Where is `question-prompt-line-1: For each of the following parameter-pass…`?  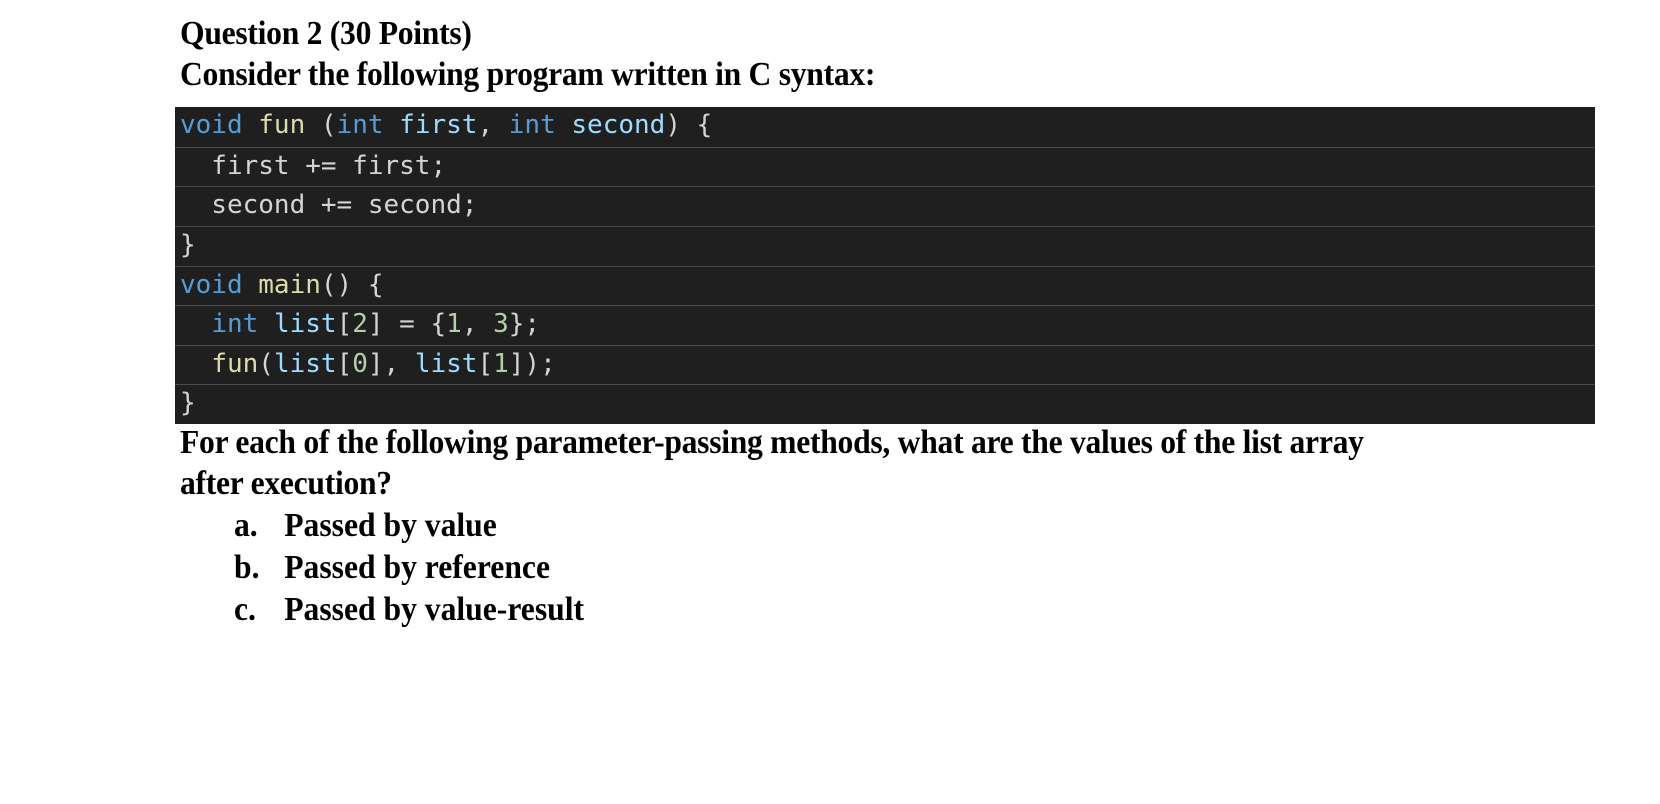
question-prompt-line-1: For each of the following parameter-pass… is located at coordinates (772, 442).